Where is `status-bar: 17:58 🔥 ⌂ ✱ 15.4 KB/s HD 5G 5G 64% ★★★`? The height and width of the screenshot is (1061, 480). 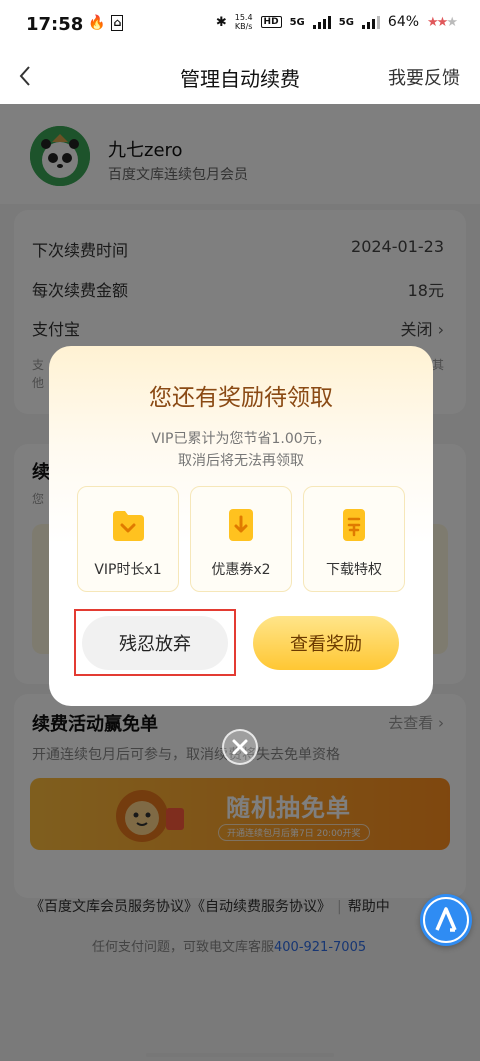
status-bar: 17:58 🔥 ⌂ ✱ 15.4 KB/s HD 5G 5G 64% ★★★ is located at coordinates (240, 26).